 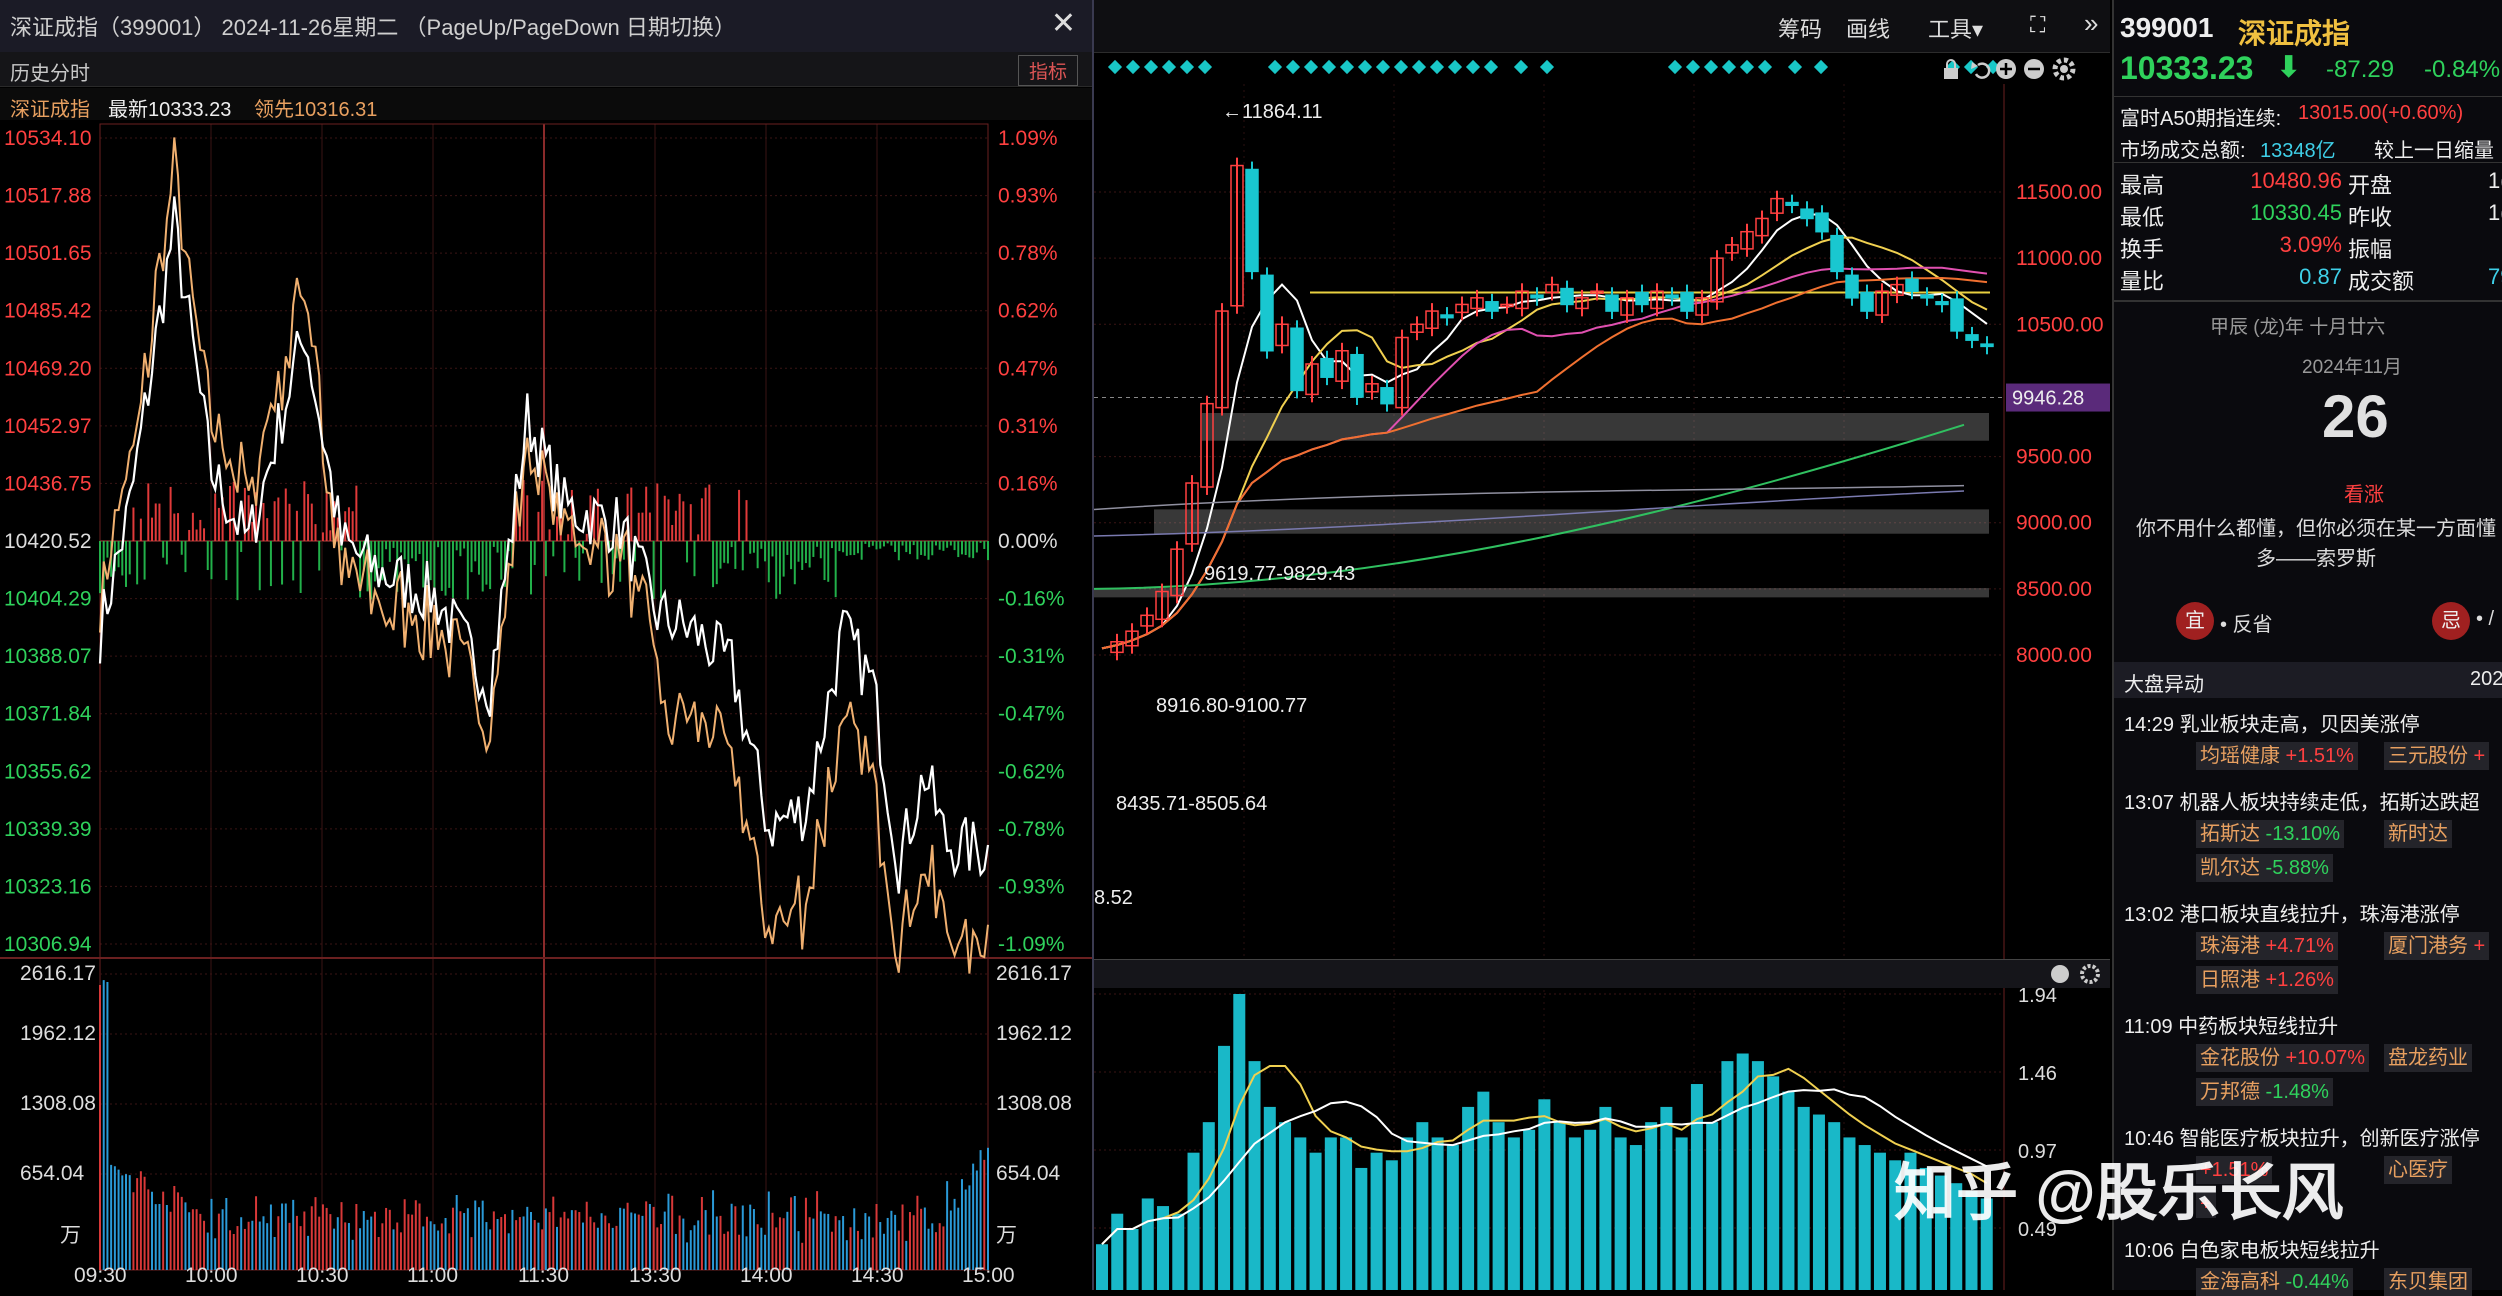 I want to click on time-tick-label: 10:00, so click(x=211, y=1275).